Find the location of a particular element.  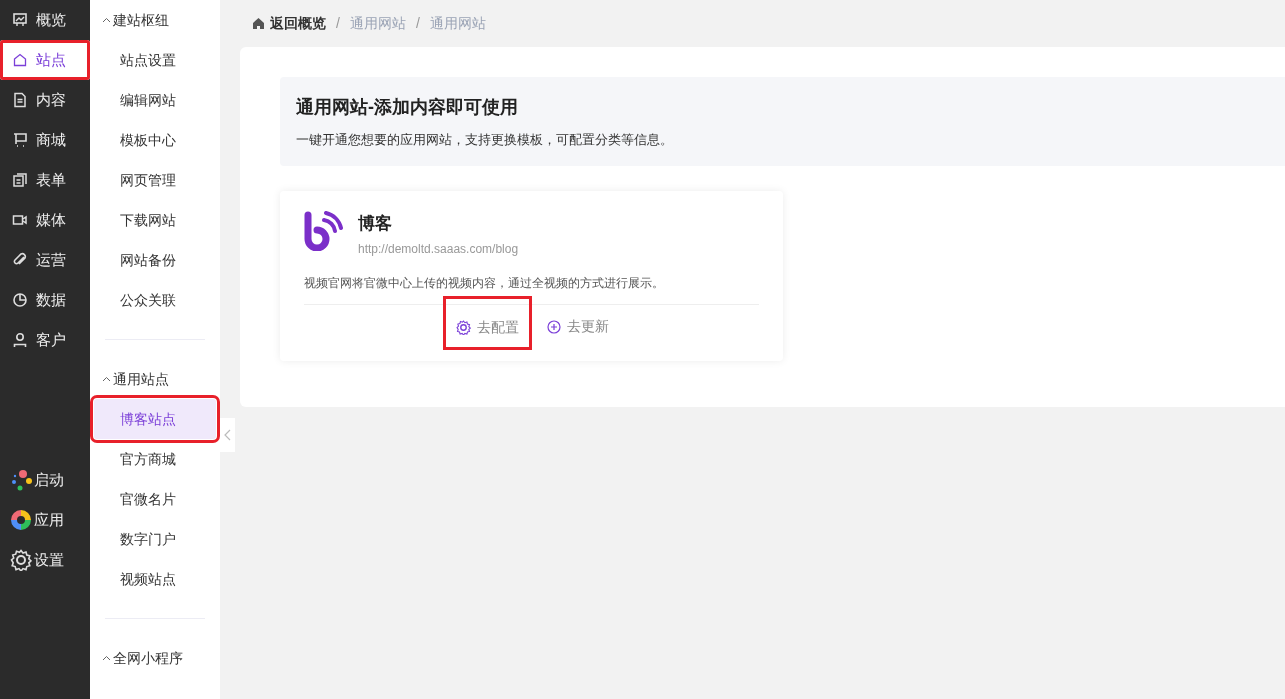

card-description: 视频官网将官微中心上传的视频内容，通过全视频的方式进行展示。 is located at coordinates (484, 283).